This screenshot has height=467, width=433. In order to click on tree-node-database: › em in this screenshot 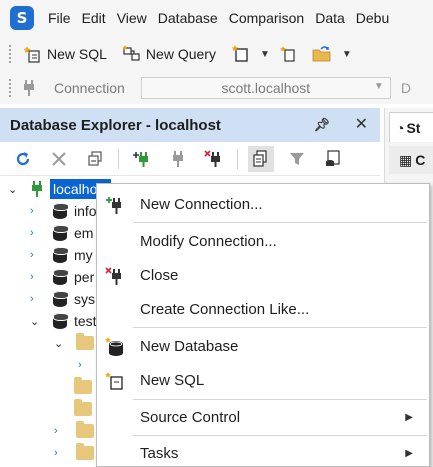, I will do `click(61, 233)`.